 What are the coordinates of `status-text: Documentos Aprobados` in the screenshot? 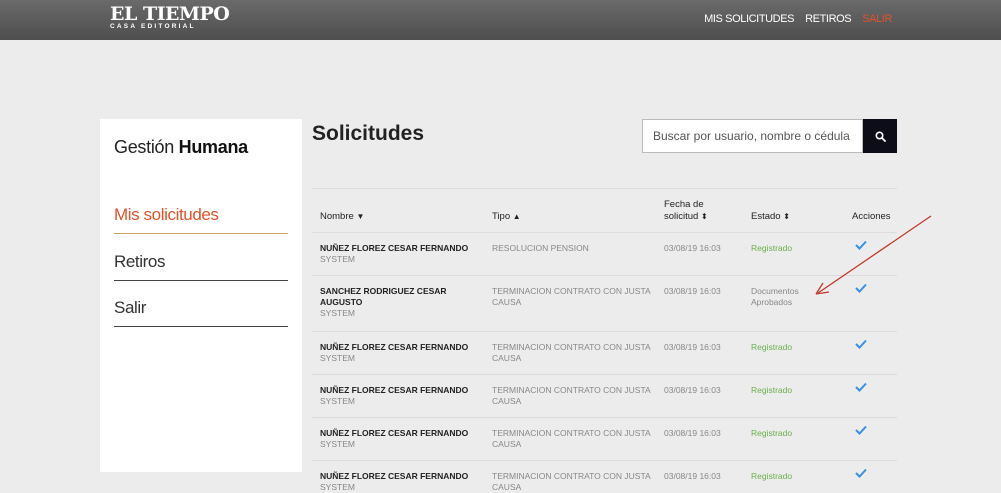 It's located at (775, 296).